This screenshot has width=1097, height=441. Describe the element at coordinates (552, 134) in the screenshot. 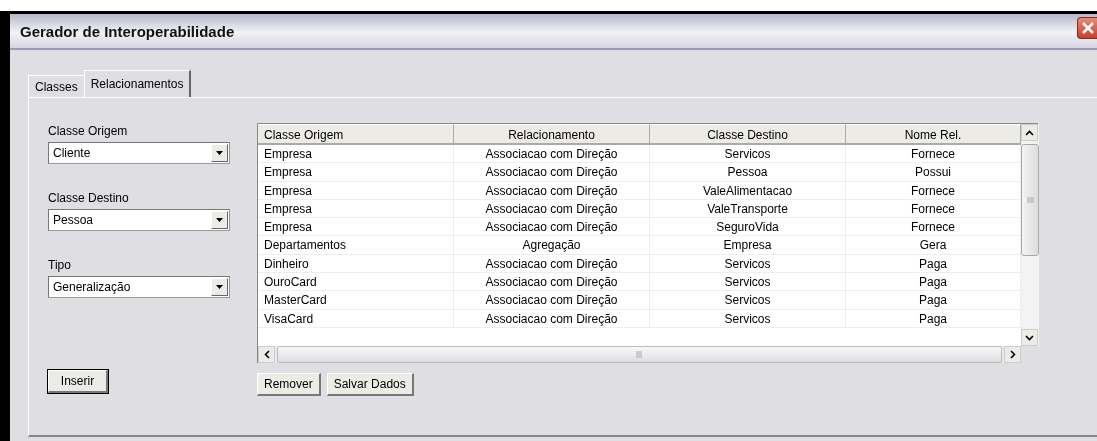

I see `column-header: Relacionamento` at that location.